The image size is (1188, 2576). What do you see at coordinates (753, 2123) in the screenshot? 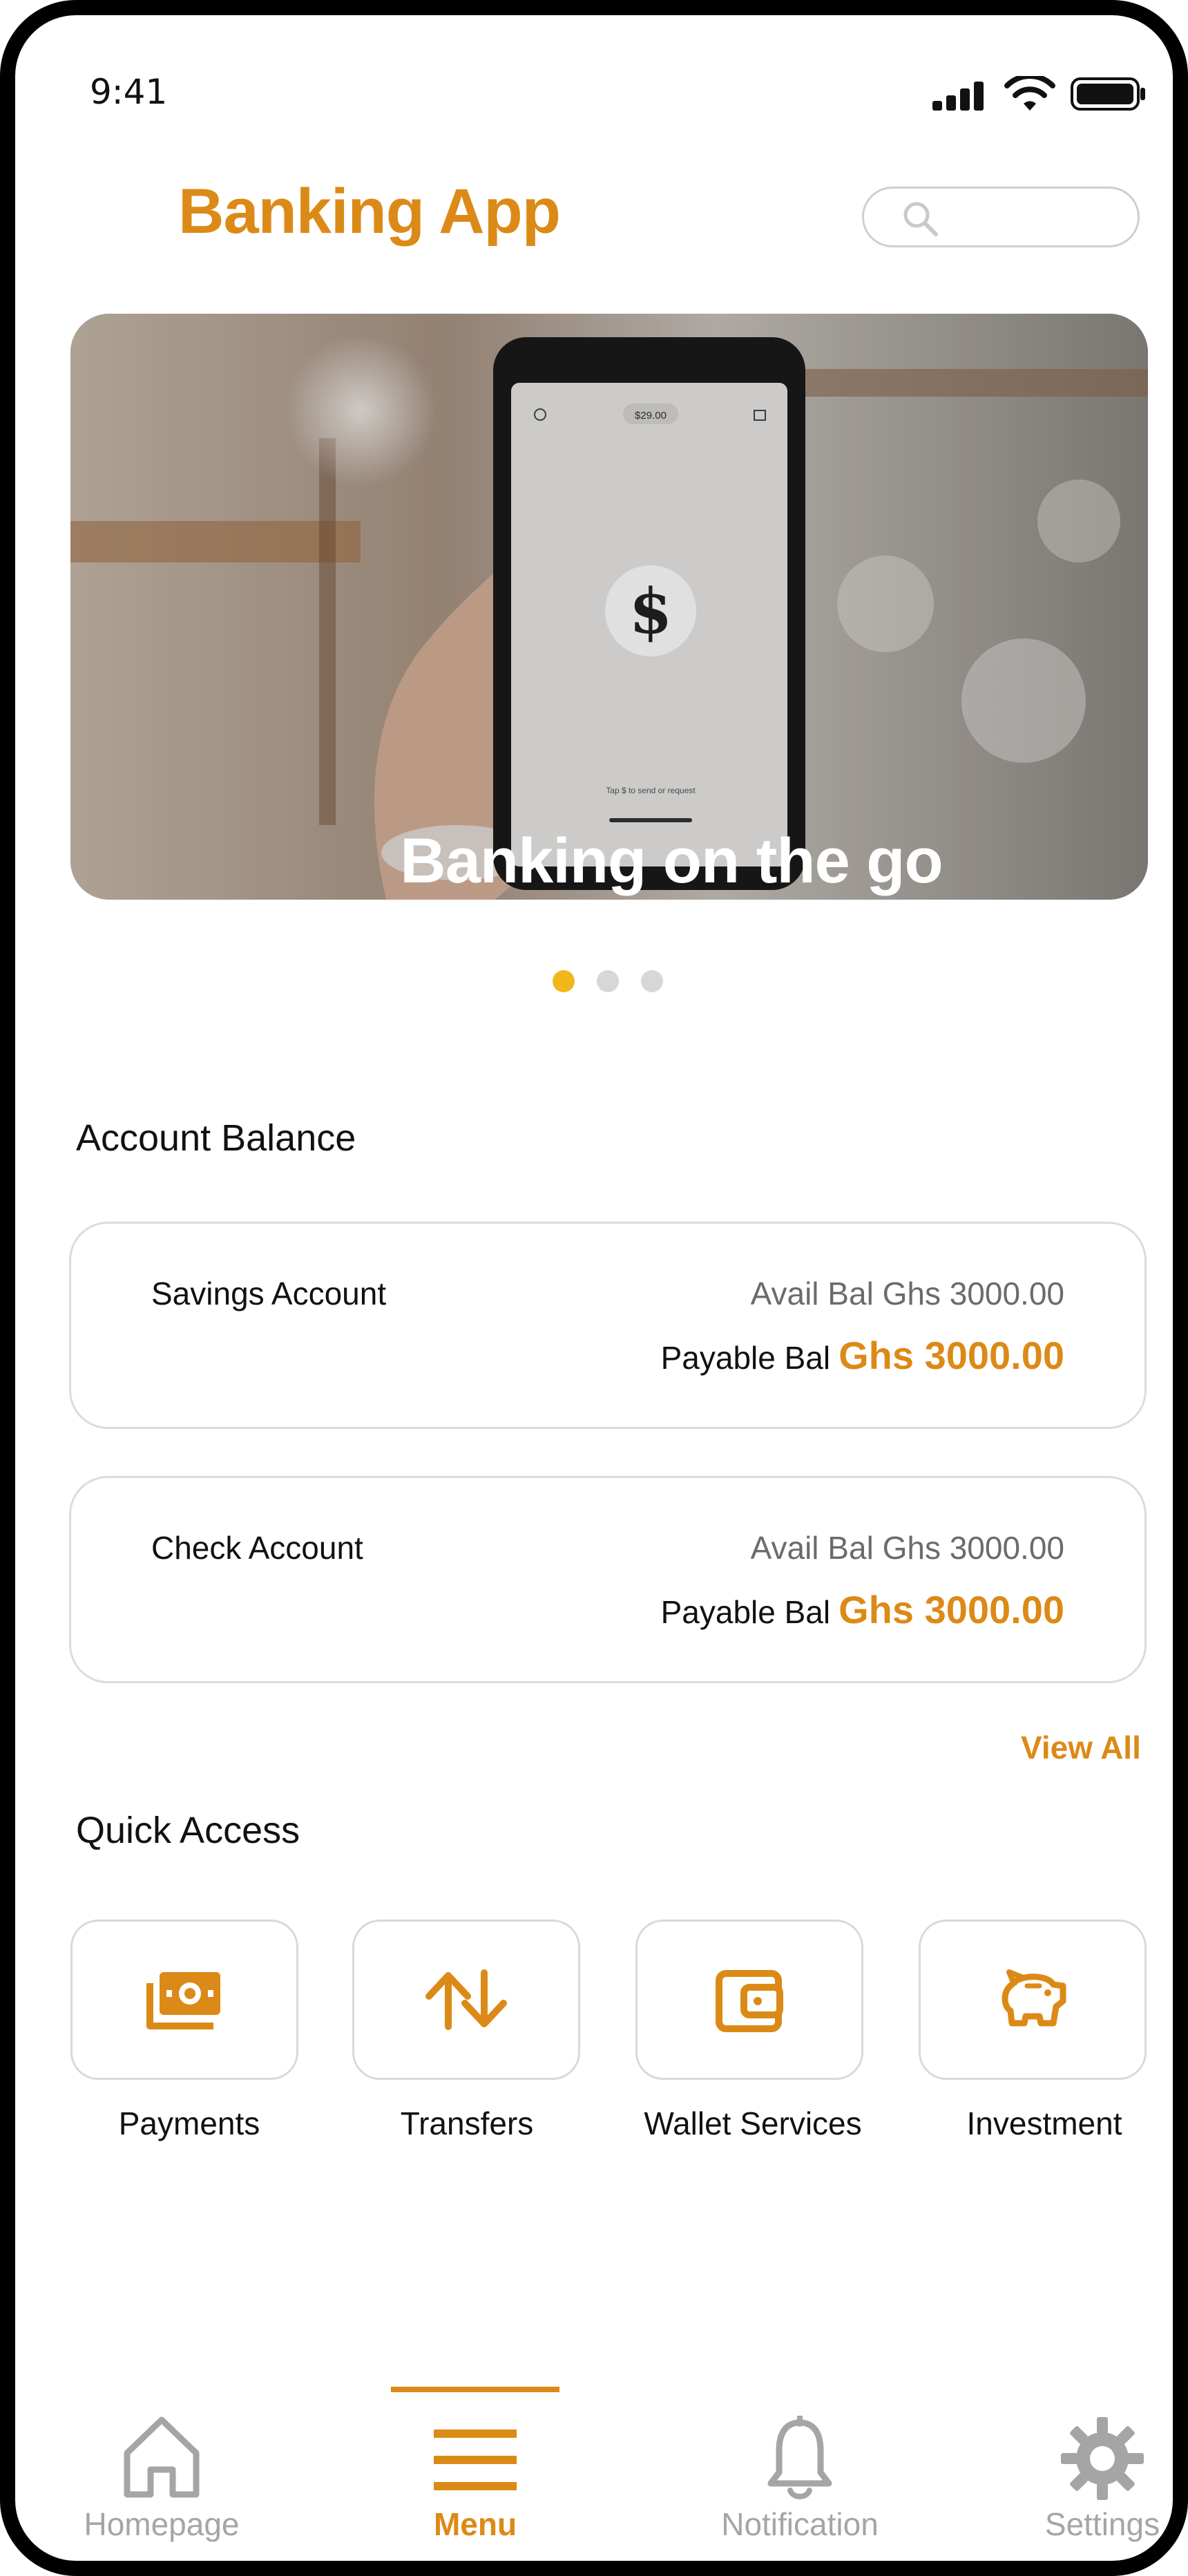
I see `quick-access-label: Wallet Services` at bounding box center [753, 2123].